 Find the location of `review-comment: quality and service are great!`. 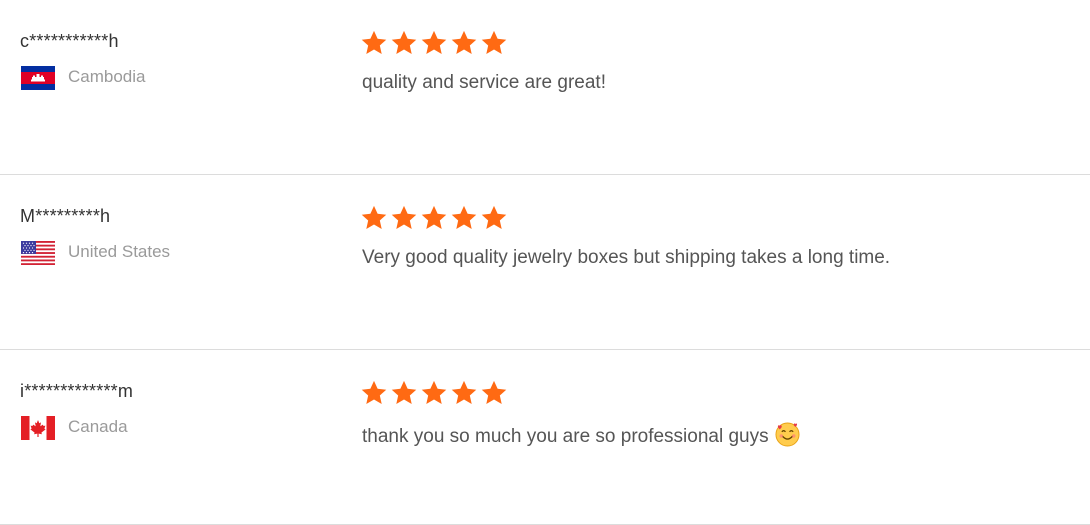

review-comment: quality and service are great! is located at coordinates (484, 83).